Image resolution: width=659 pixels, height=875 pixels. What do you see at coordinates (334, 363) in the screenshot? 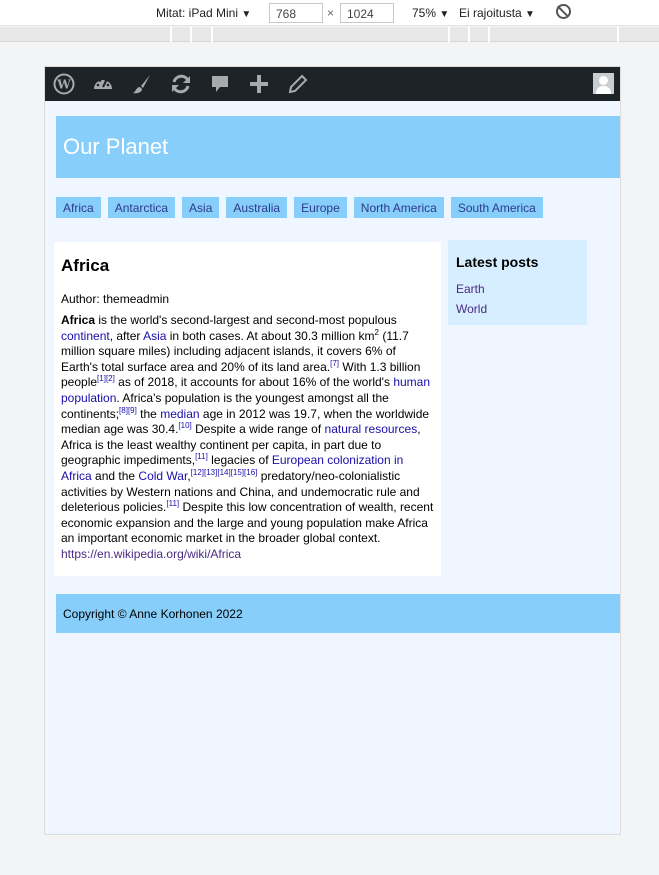
I see `ref-link: [7]` at bounding box center [334, 363].